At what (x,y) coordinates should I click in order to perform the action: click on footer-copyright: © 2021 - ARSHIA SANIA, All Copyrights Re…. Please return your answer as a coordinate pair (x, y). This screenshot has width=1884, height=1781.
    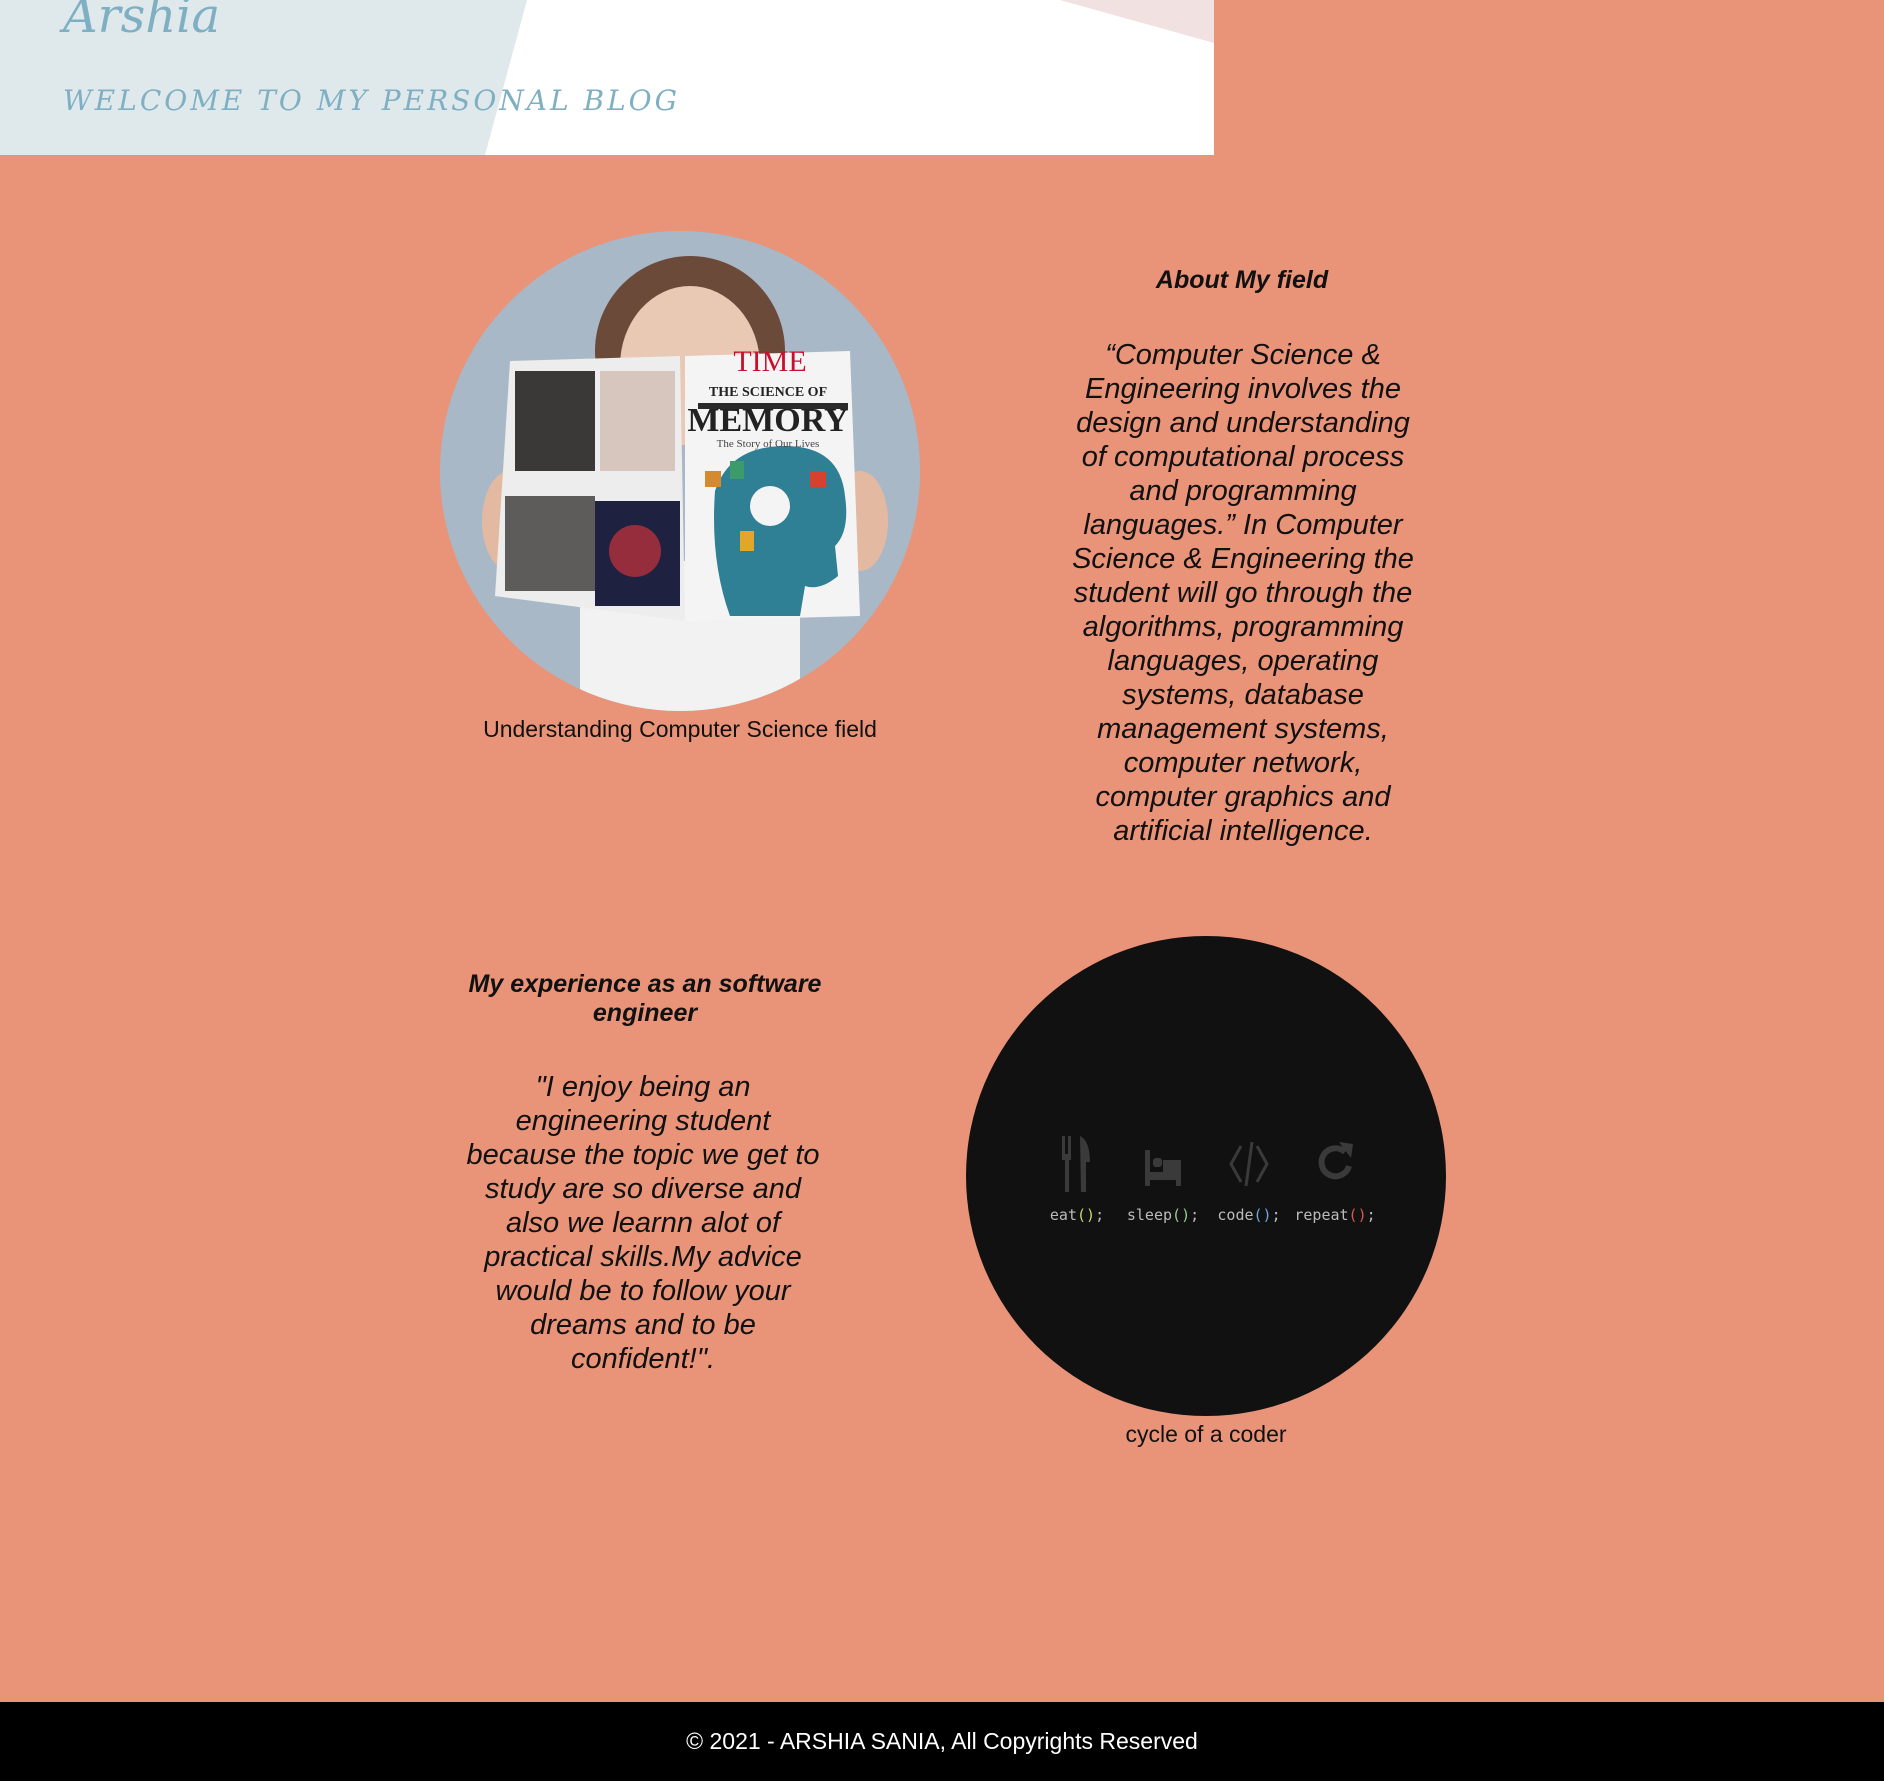
    Looking at the image, I should click on (942, 1741).